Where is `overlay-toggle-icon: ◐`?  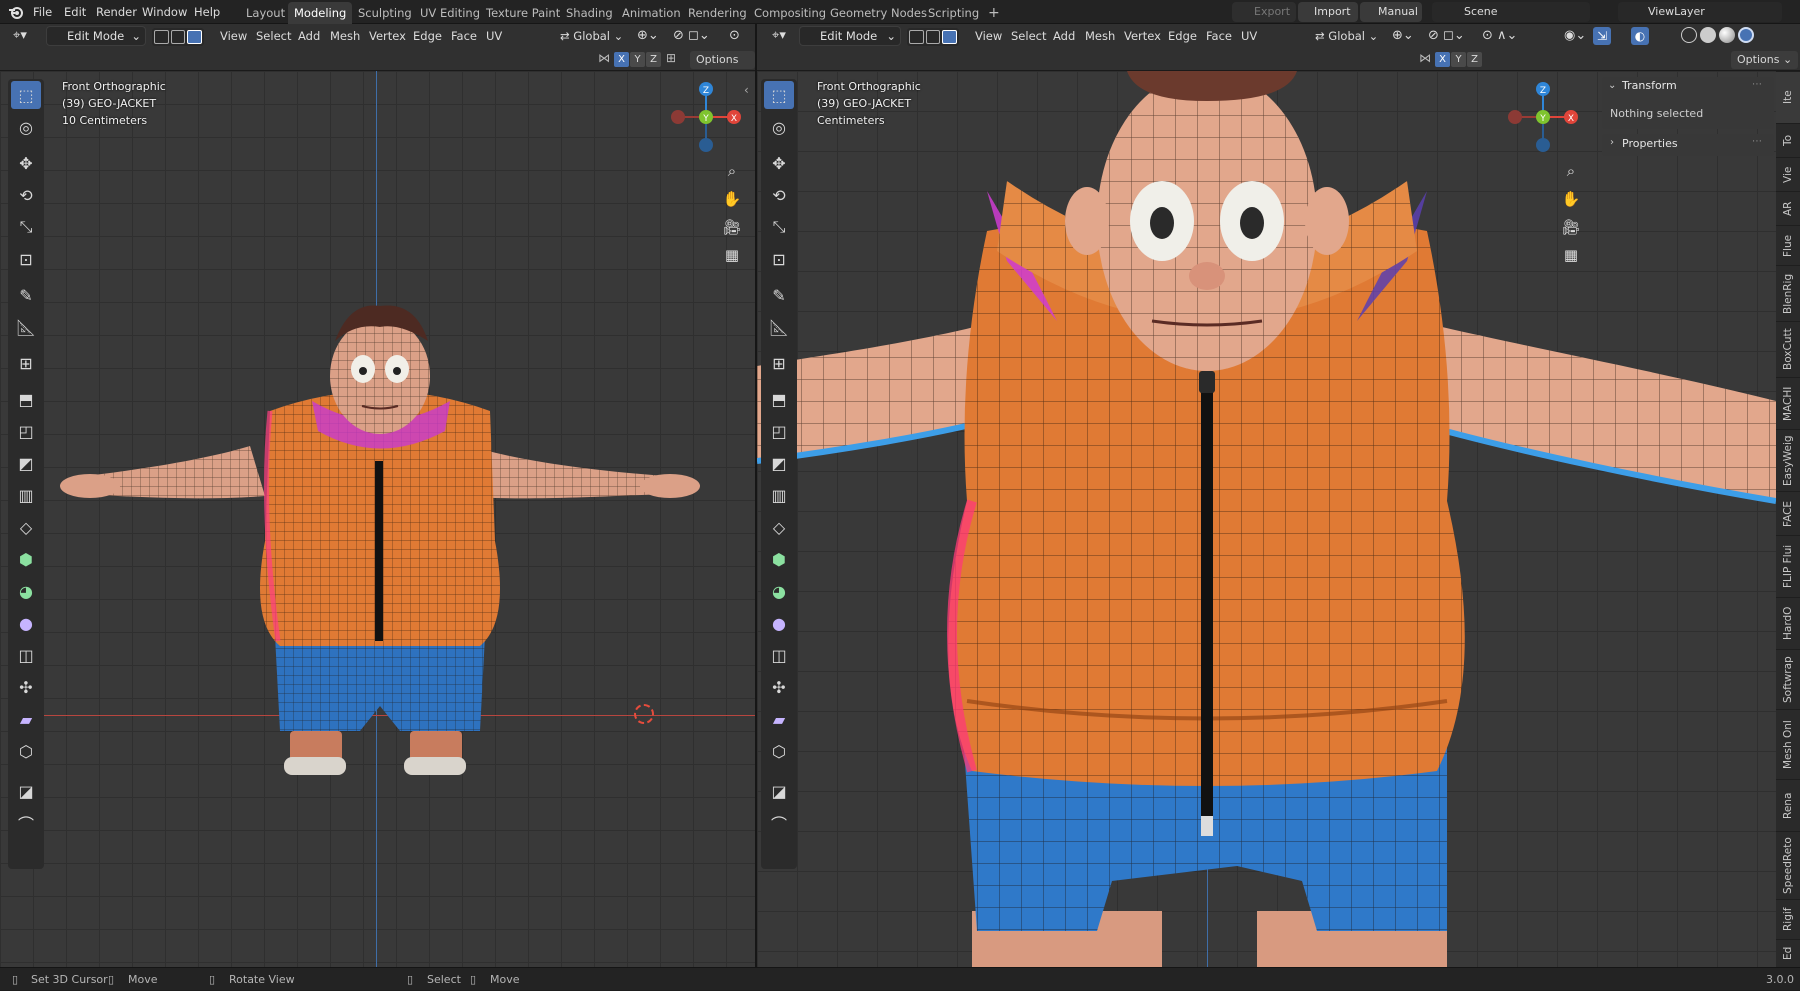
overlay-toggle-icon: ◐ is located at coordinates (1640, 36).